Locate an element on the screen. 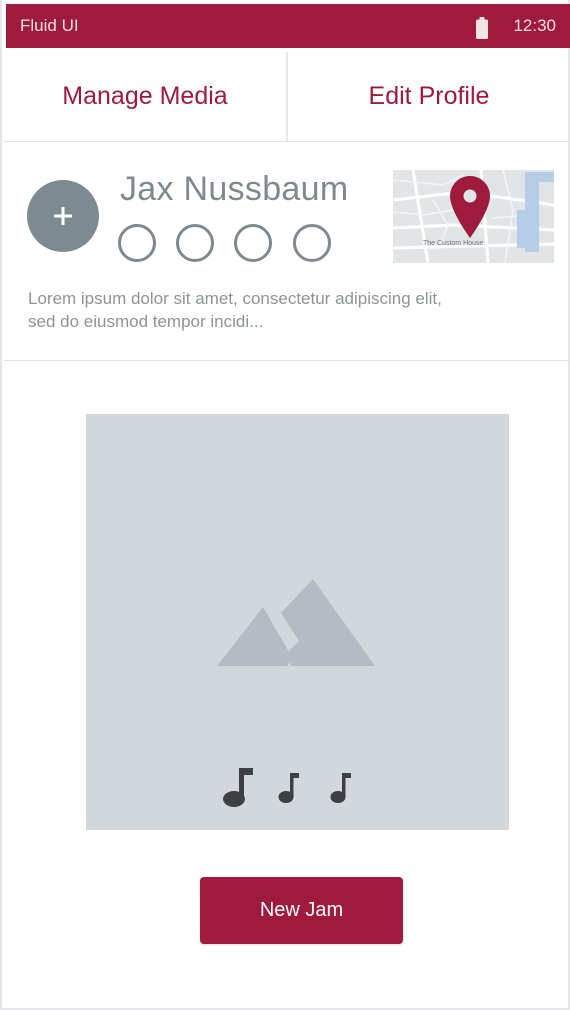  tab-manage-media: Manage Media is located at coordinates (146, 96).